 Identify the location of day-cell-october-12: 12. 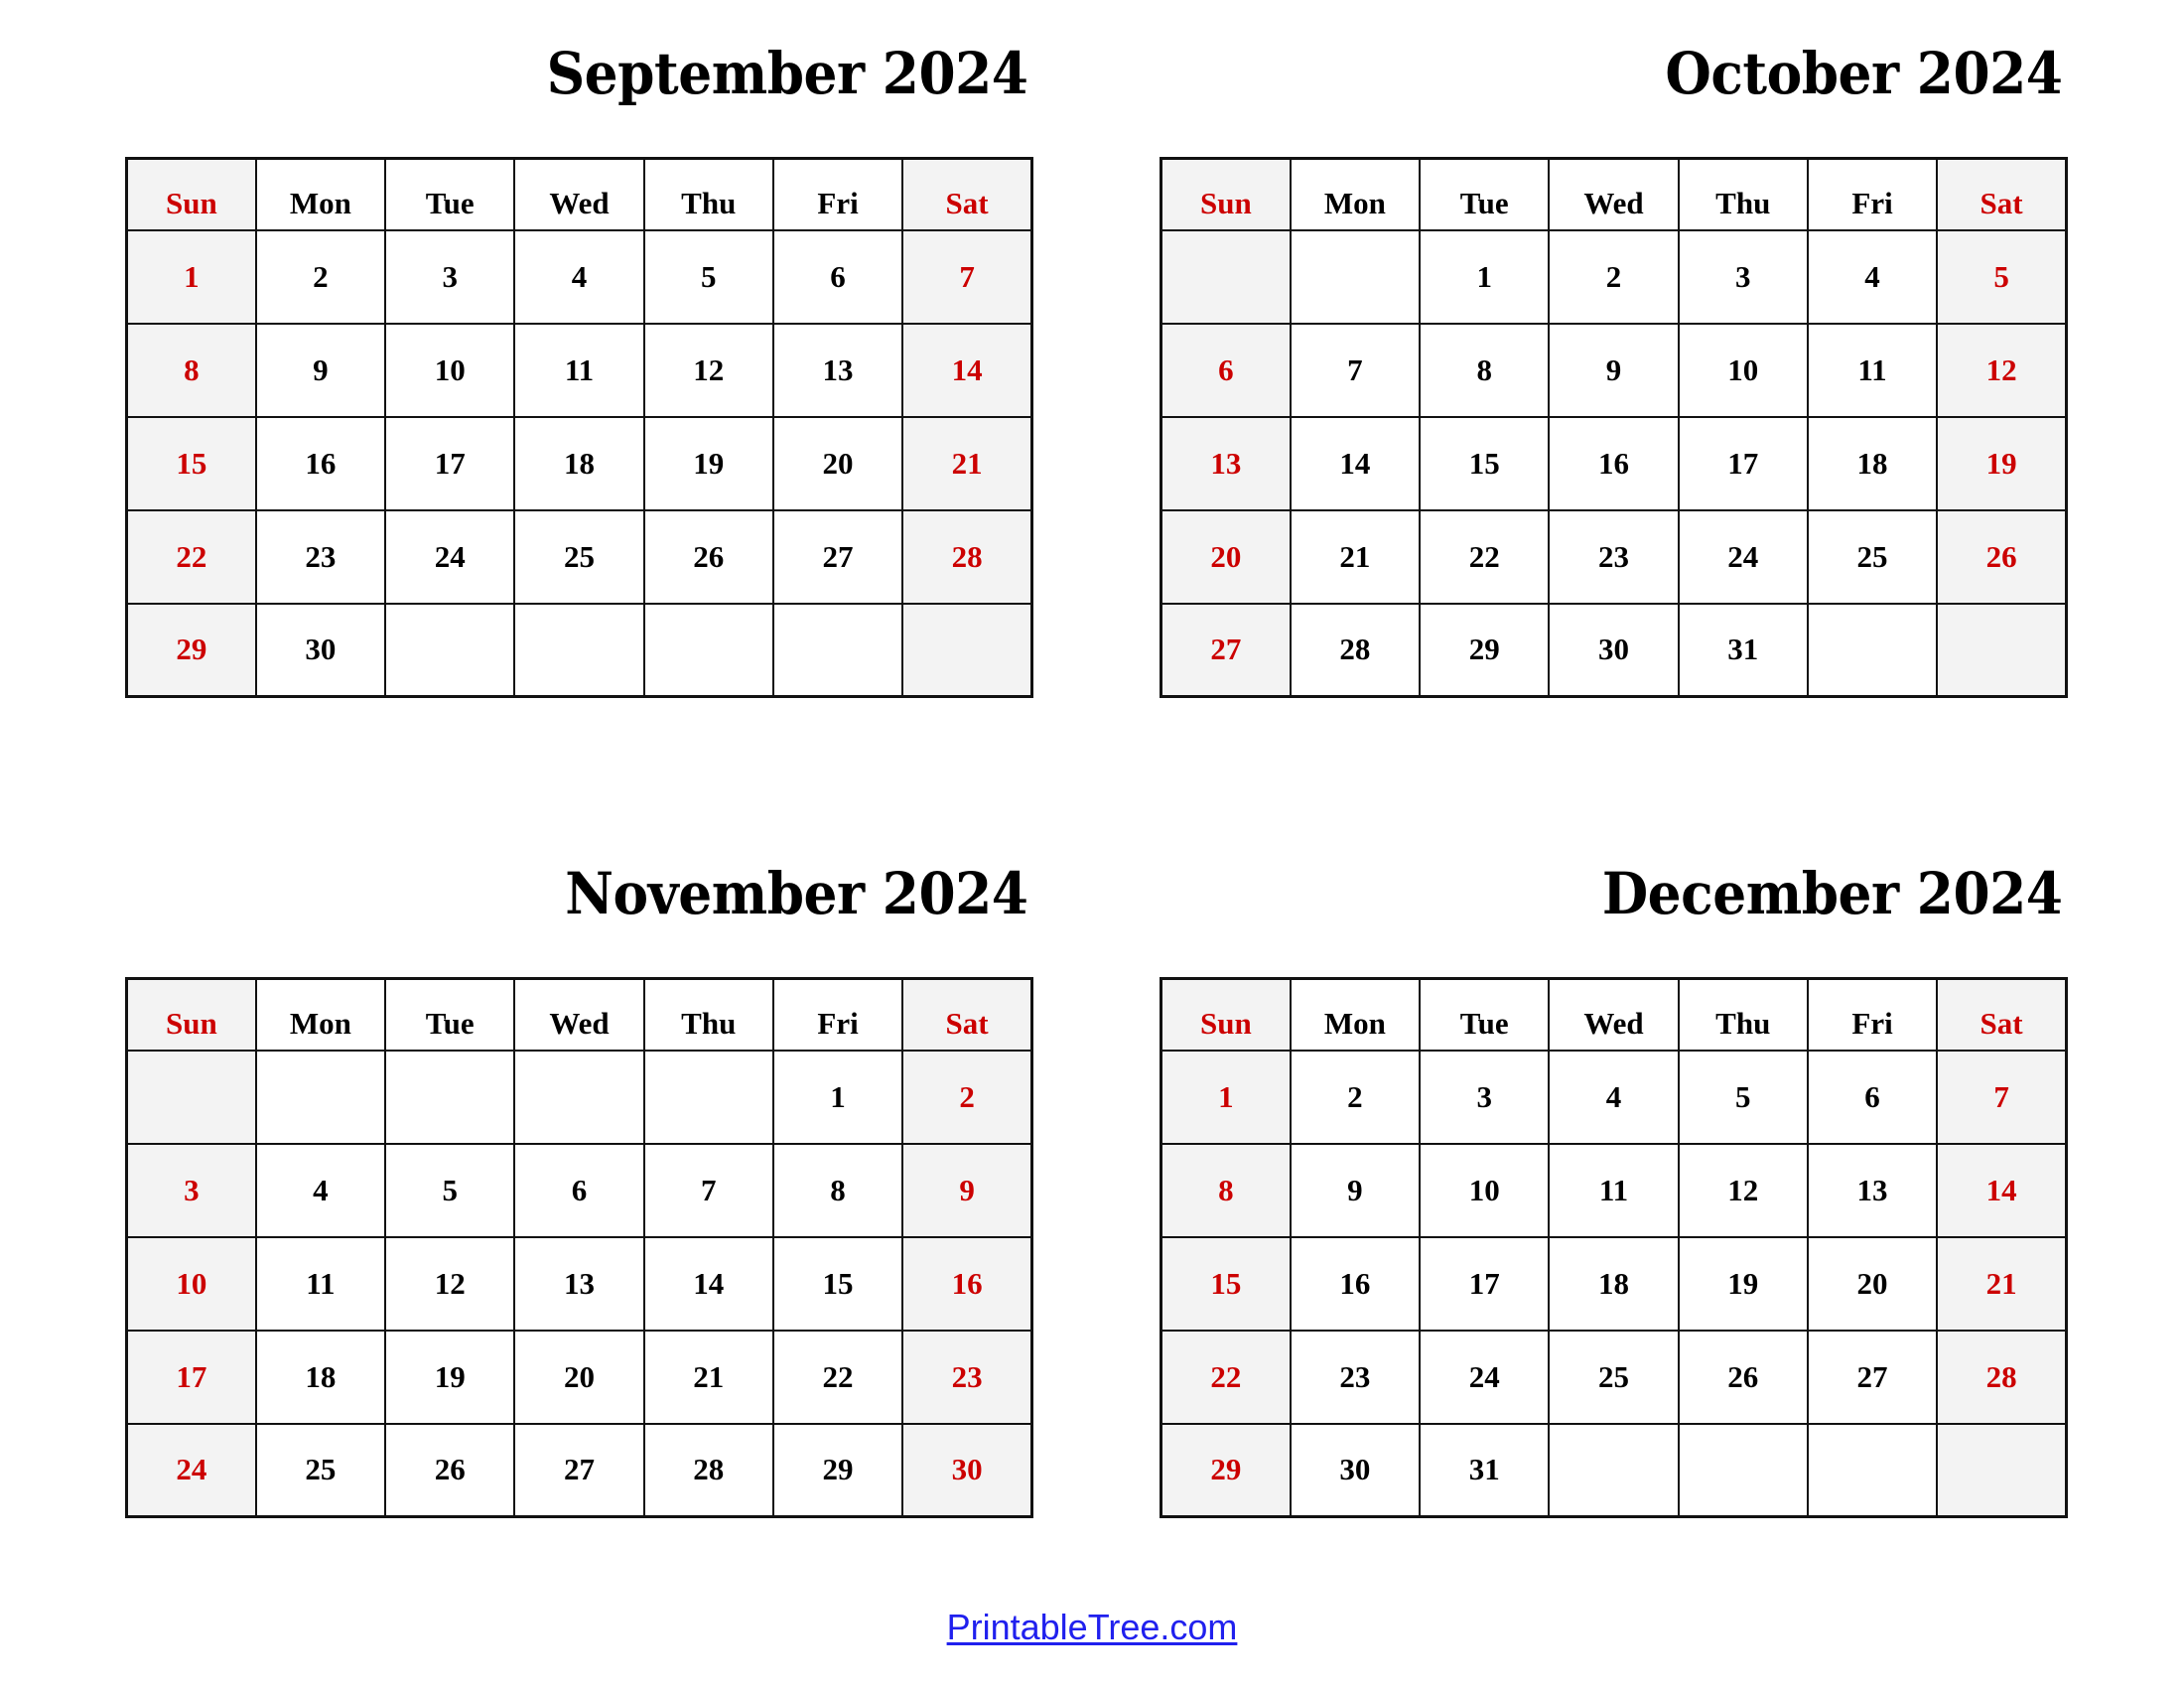
(2002, 370).